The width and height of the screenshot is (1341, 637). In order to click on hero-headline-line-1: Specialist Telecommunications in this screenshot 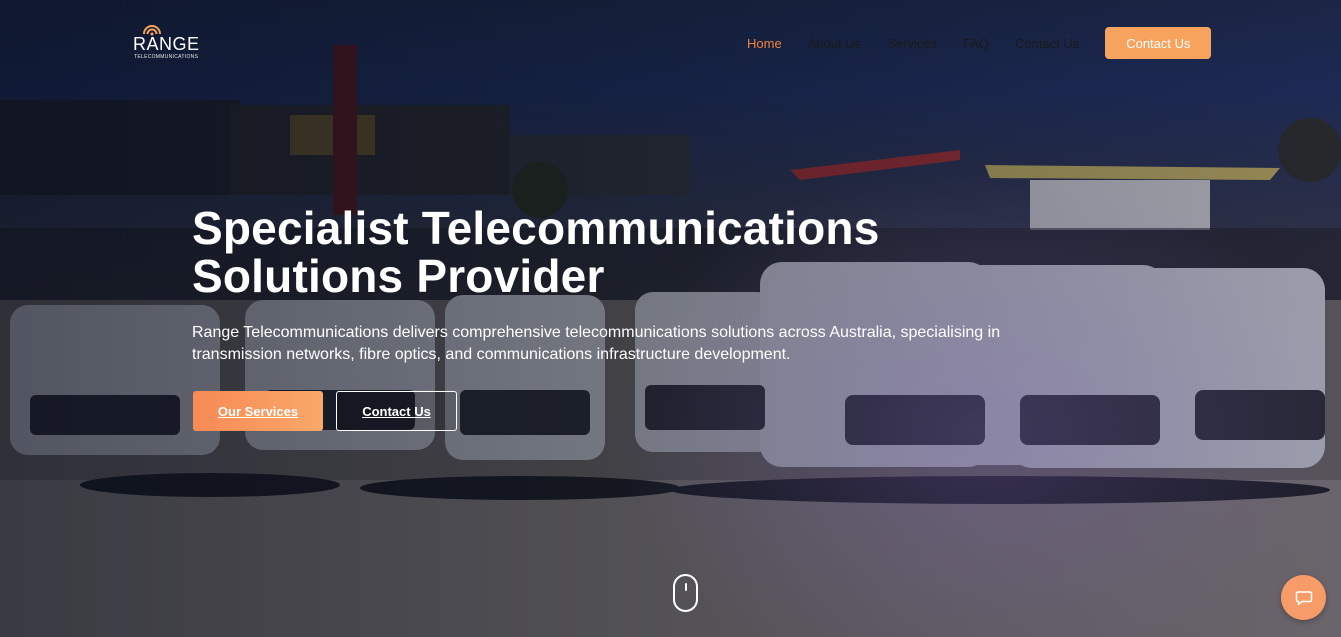, I will do `click(536, 228)`.